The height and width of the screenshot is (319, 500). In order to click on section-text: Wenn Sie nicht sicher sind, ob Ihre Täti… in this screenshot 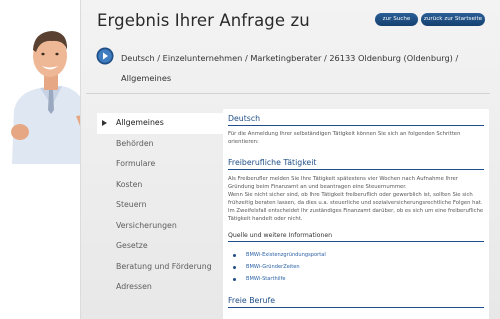, I will do `click(356, 207)`.